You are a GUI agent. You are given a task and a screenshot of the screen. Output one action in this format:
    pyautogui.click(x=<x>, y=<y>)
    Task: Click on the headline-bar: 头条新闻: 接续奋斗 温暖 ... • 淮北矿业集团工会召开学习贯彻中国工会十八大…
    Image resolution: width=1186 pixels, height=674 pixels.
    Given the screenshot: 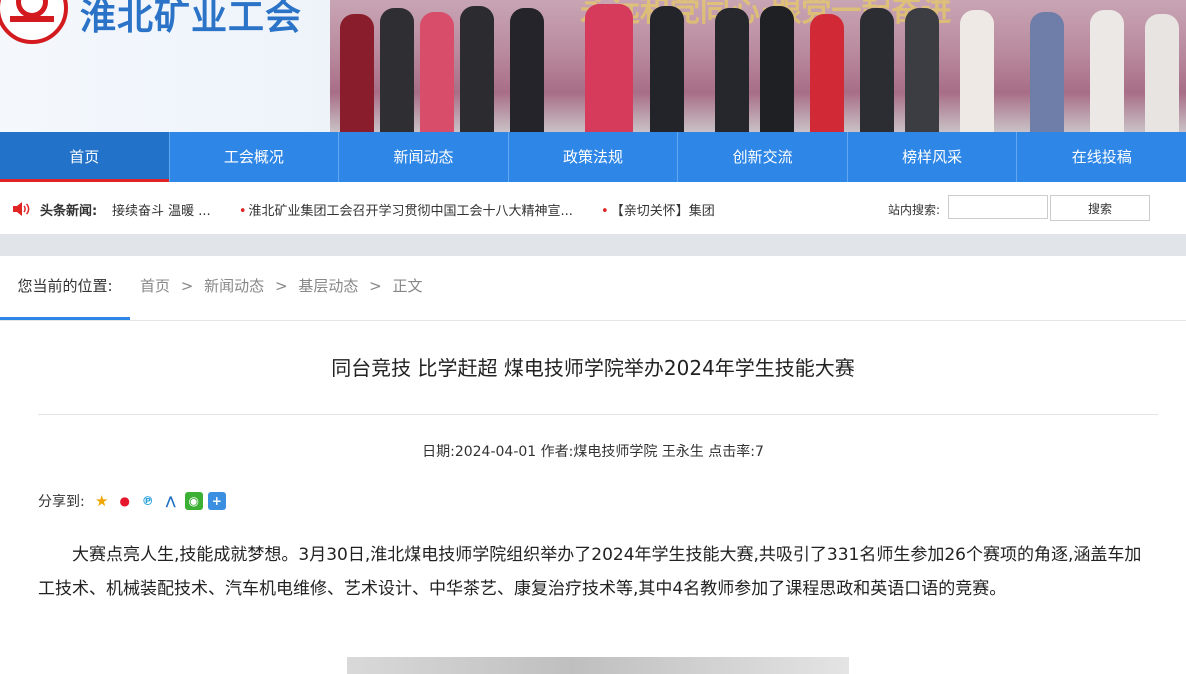 What is the action you would take?
    pyautogui.click(x=593, y=208)
    